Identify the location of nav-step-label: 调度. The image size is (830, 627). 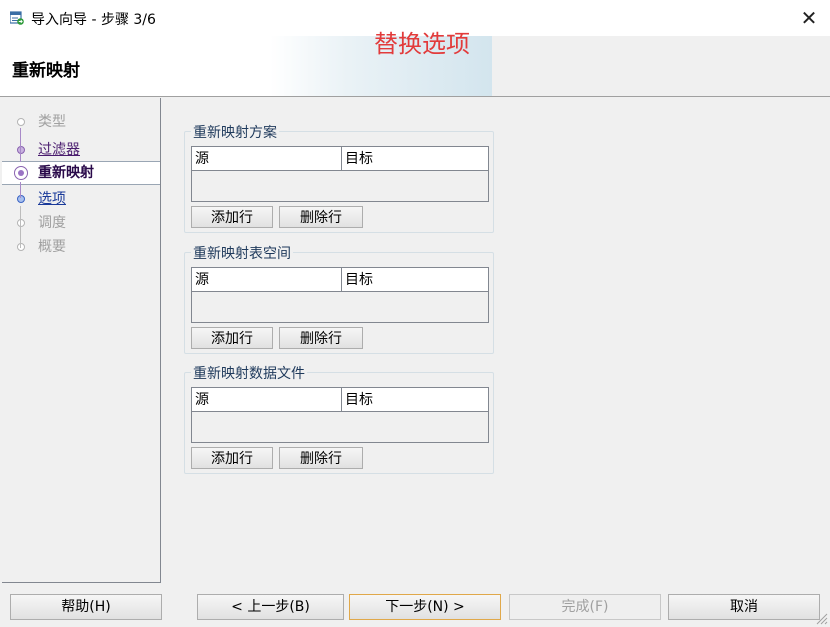
(52, 223).